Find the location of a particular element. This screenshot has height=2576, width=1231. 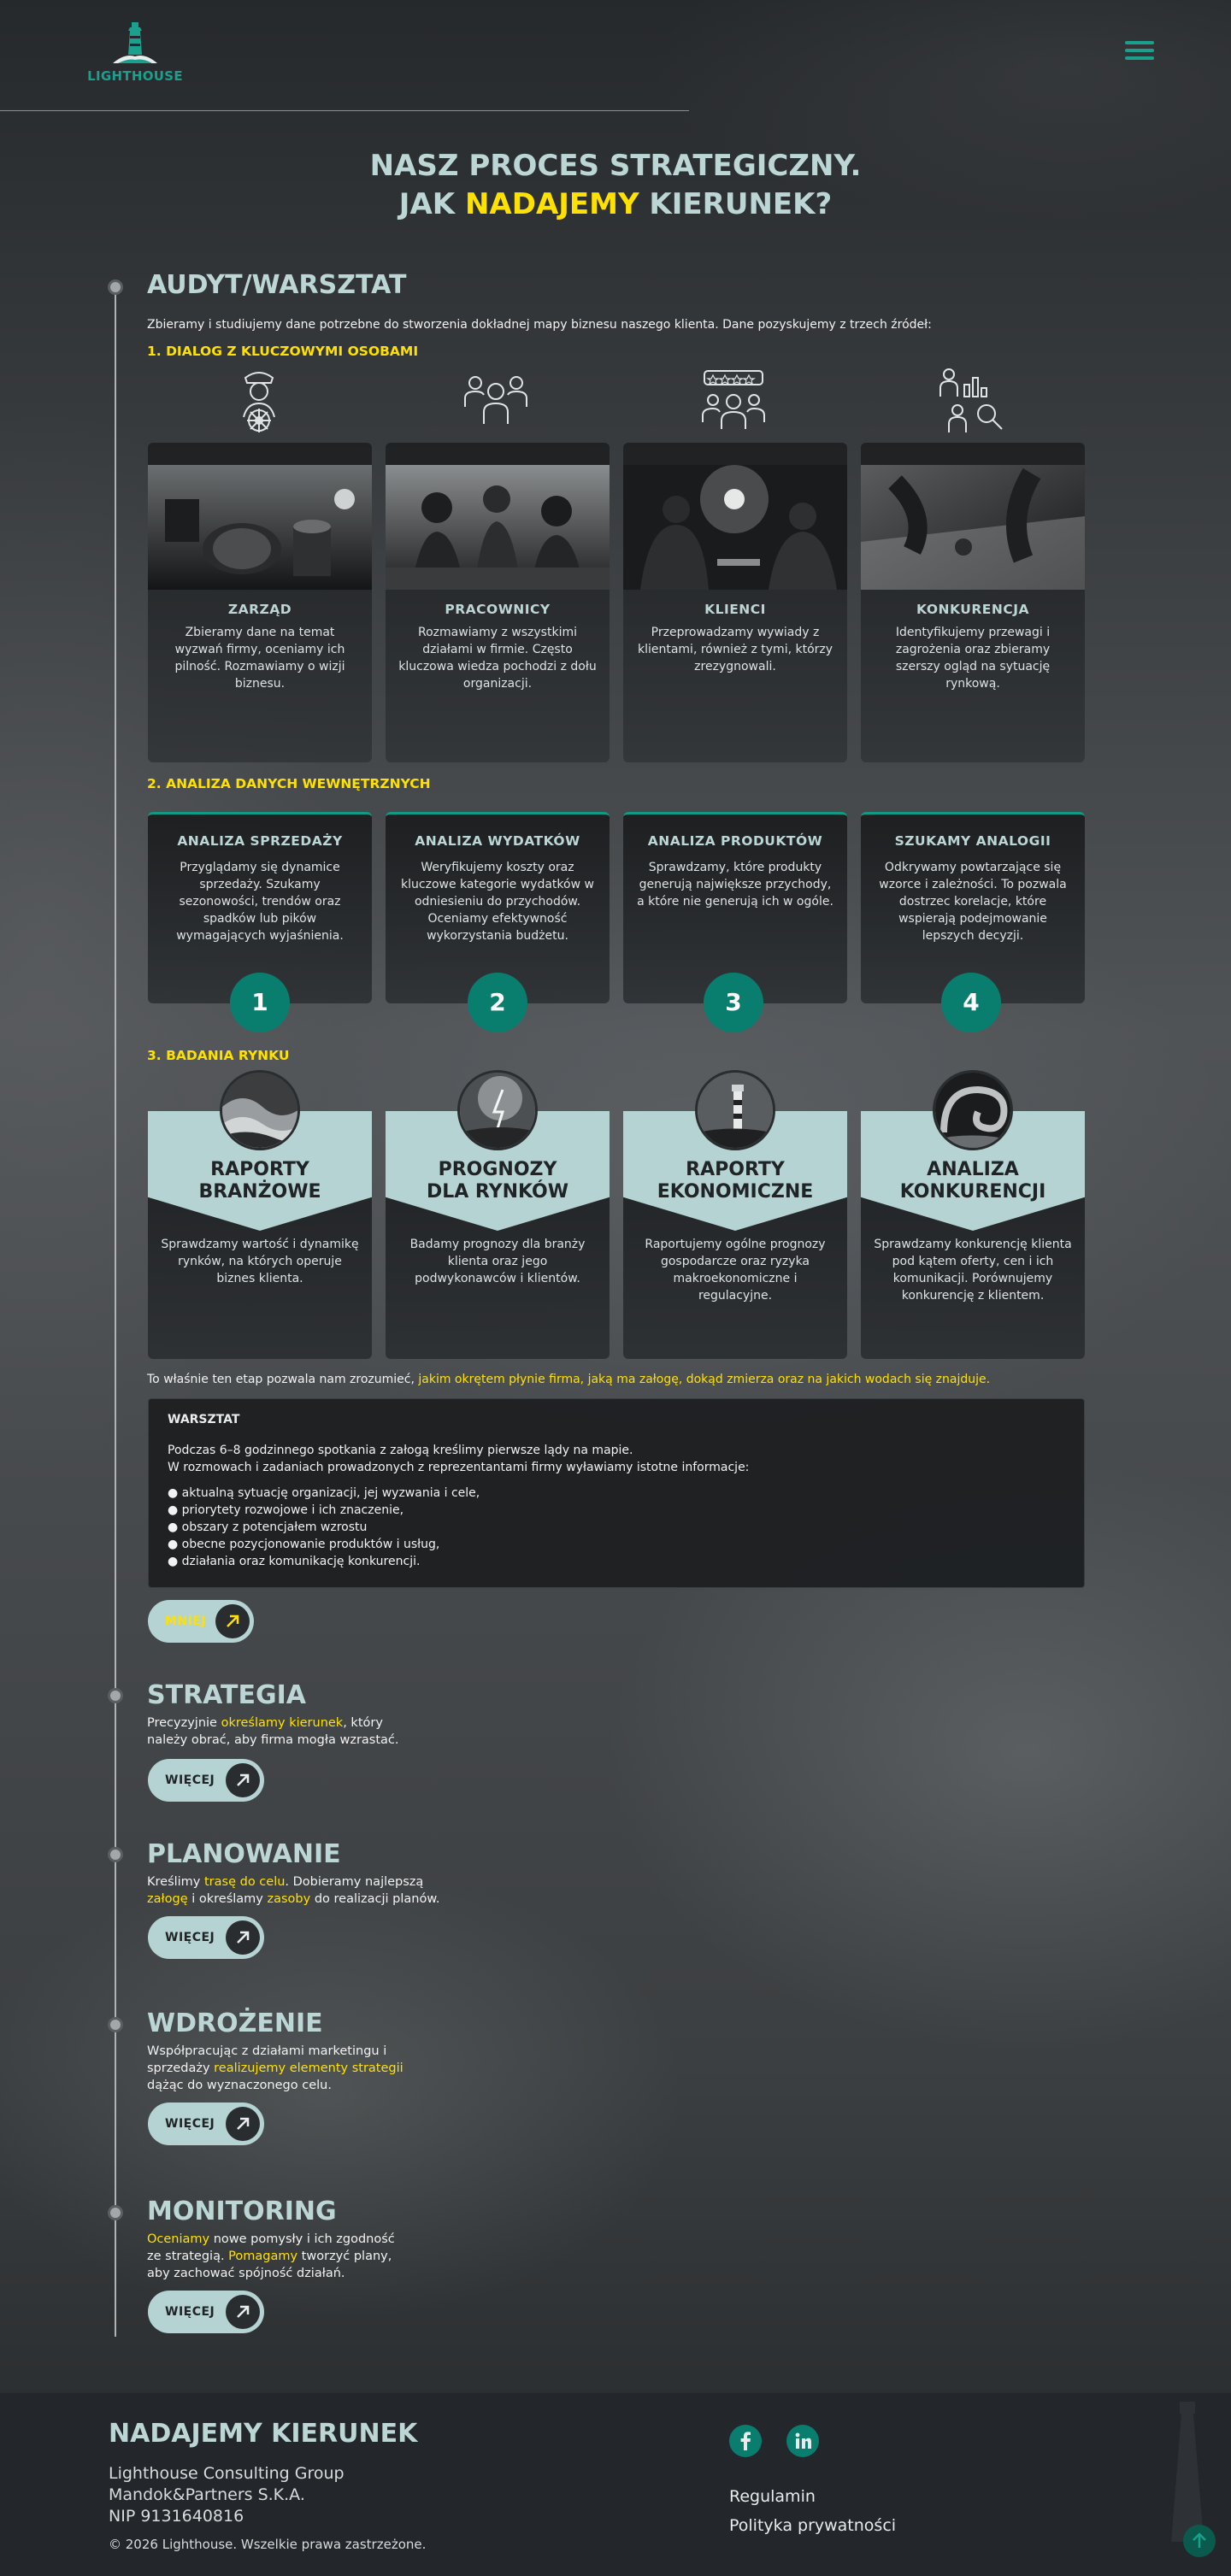

photo-barrels-image is located at coordinates (260, 527).